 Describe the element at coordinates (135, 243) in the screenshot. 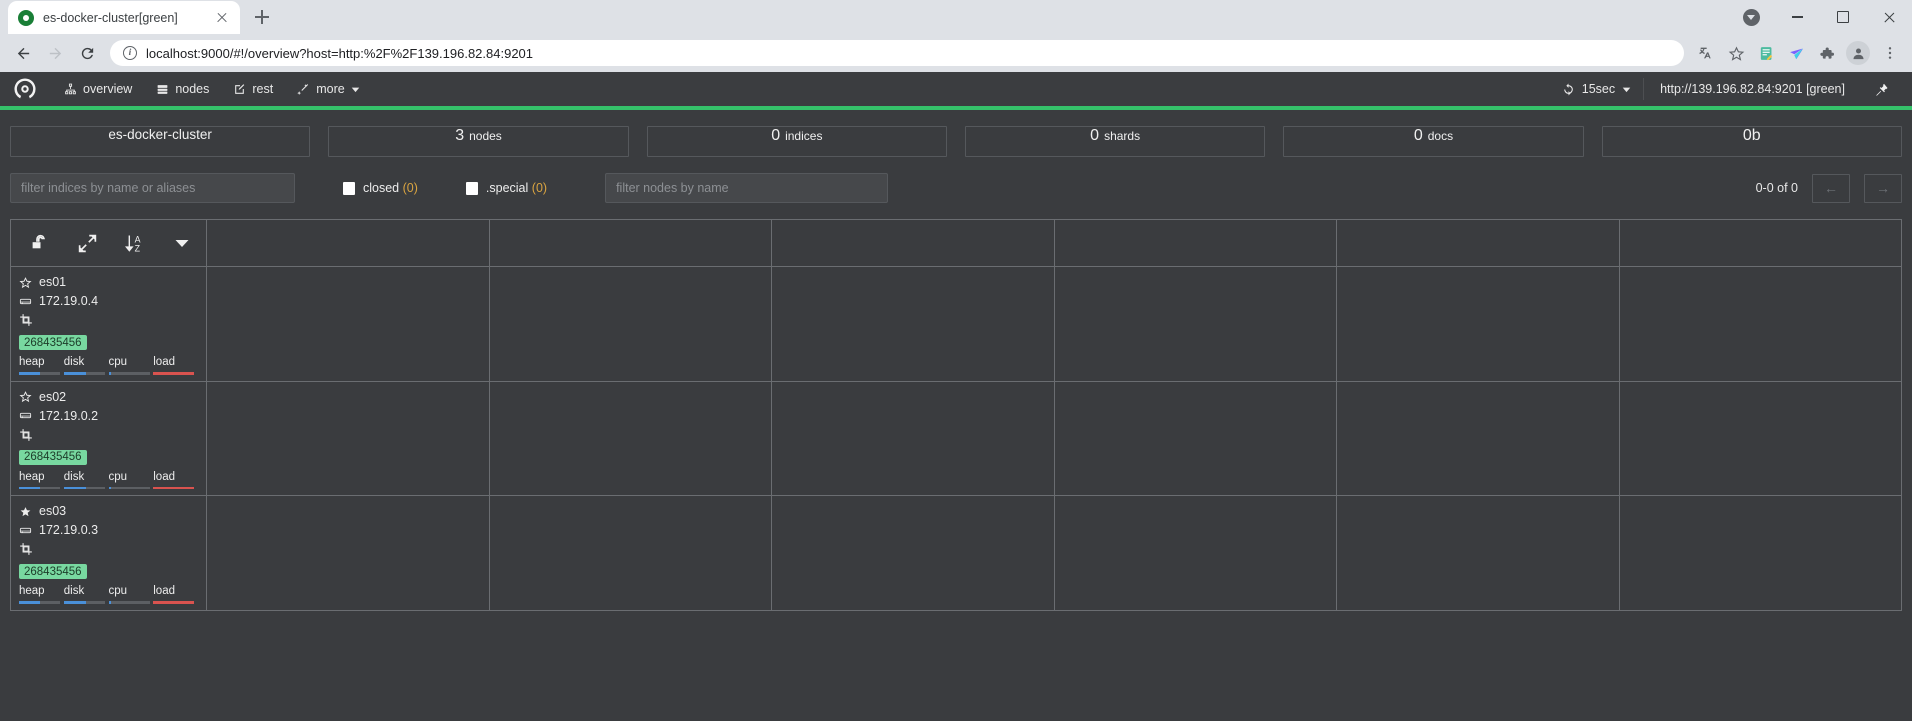

I see `sort-alpha-asc-icon: A Z` at that location.